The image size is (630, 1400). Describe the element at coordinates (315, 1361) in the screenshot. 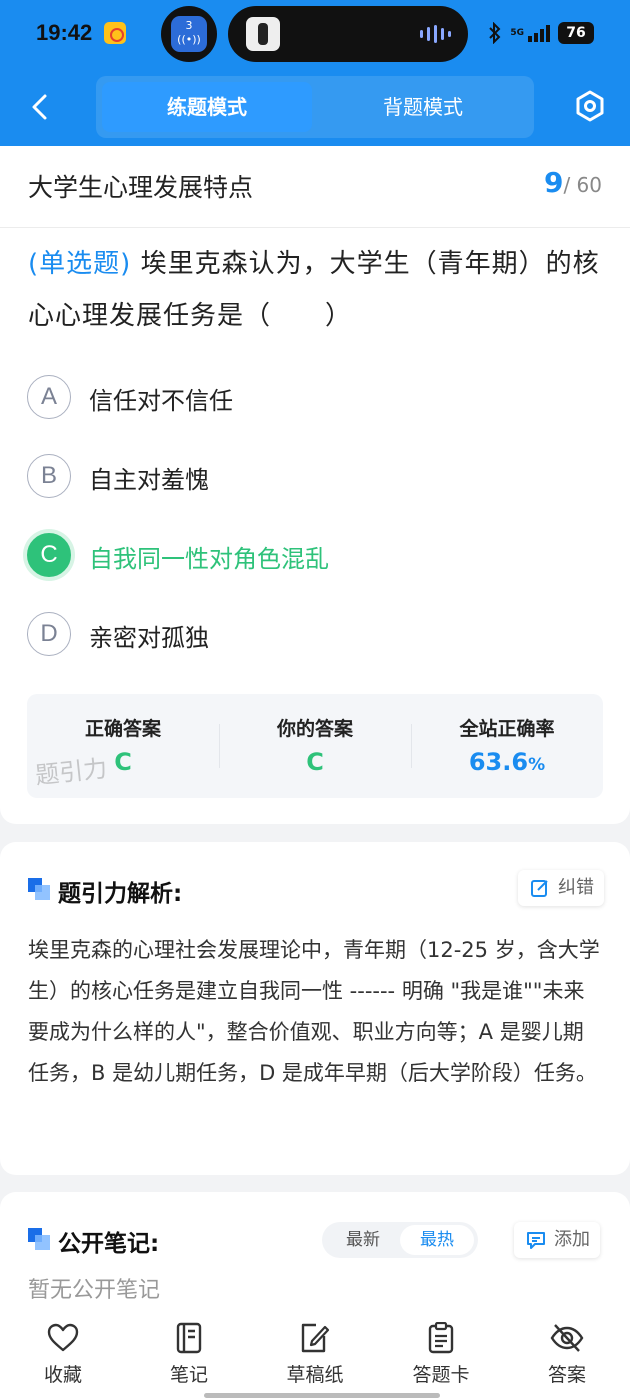

I see `tab-draft: 草稿纸` at that location.